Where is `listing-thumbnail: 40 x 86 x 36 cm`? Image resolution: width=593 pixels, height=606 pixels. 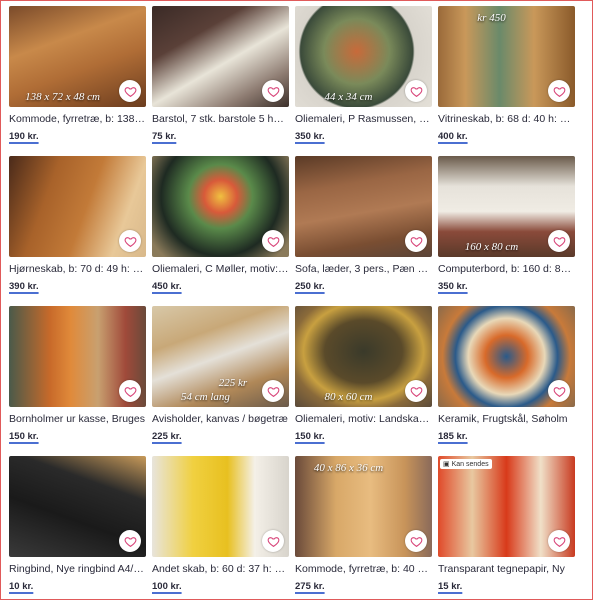
listing-thumbnail: 40 x 86 x 36 cm is located at coordinates (363, 506).